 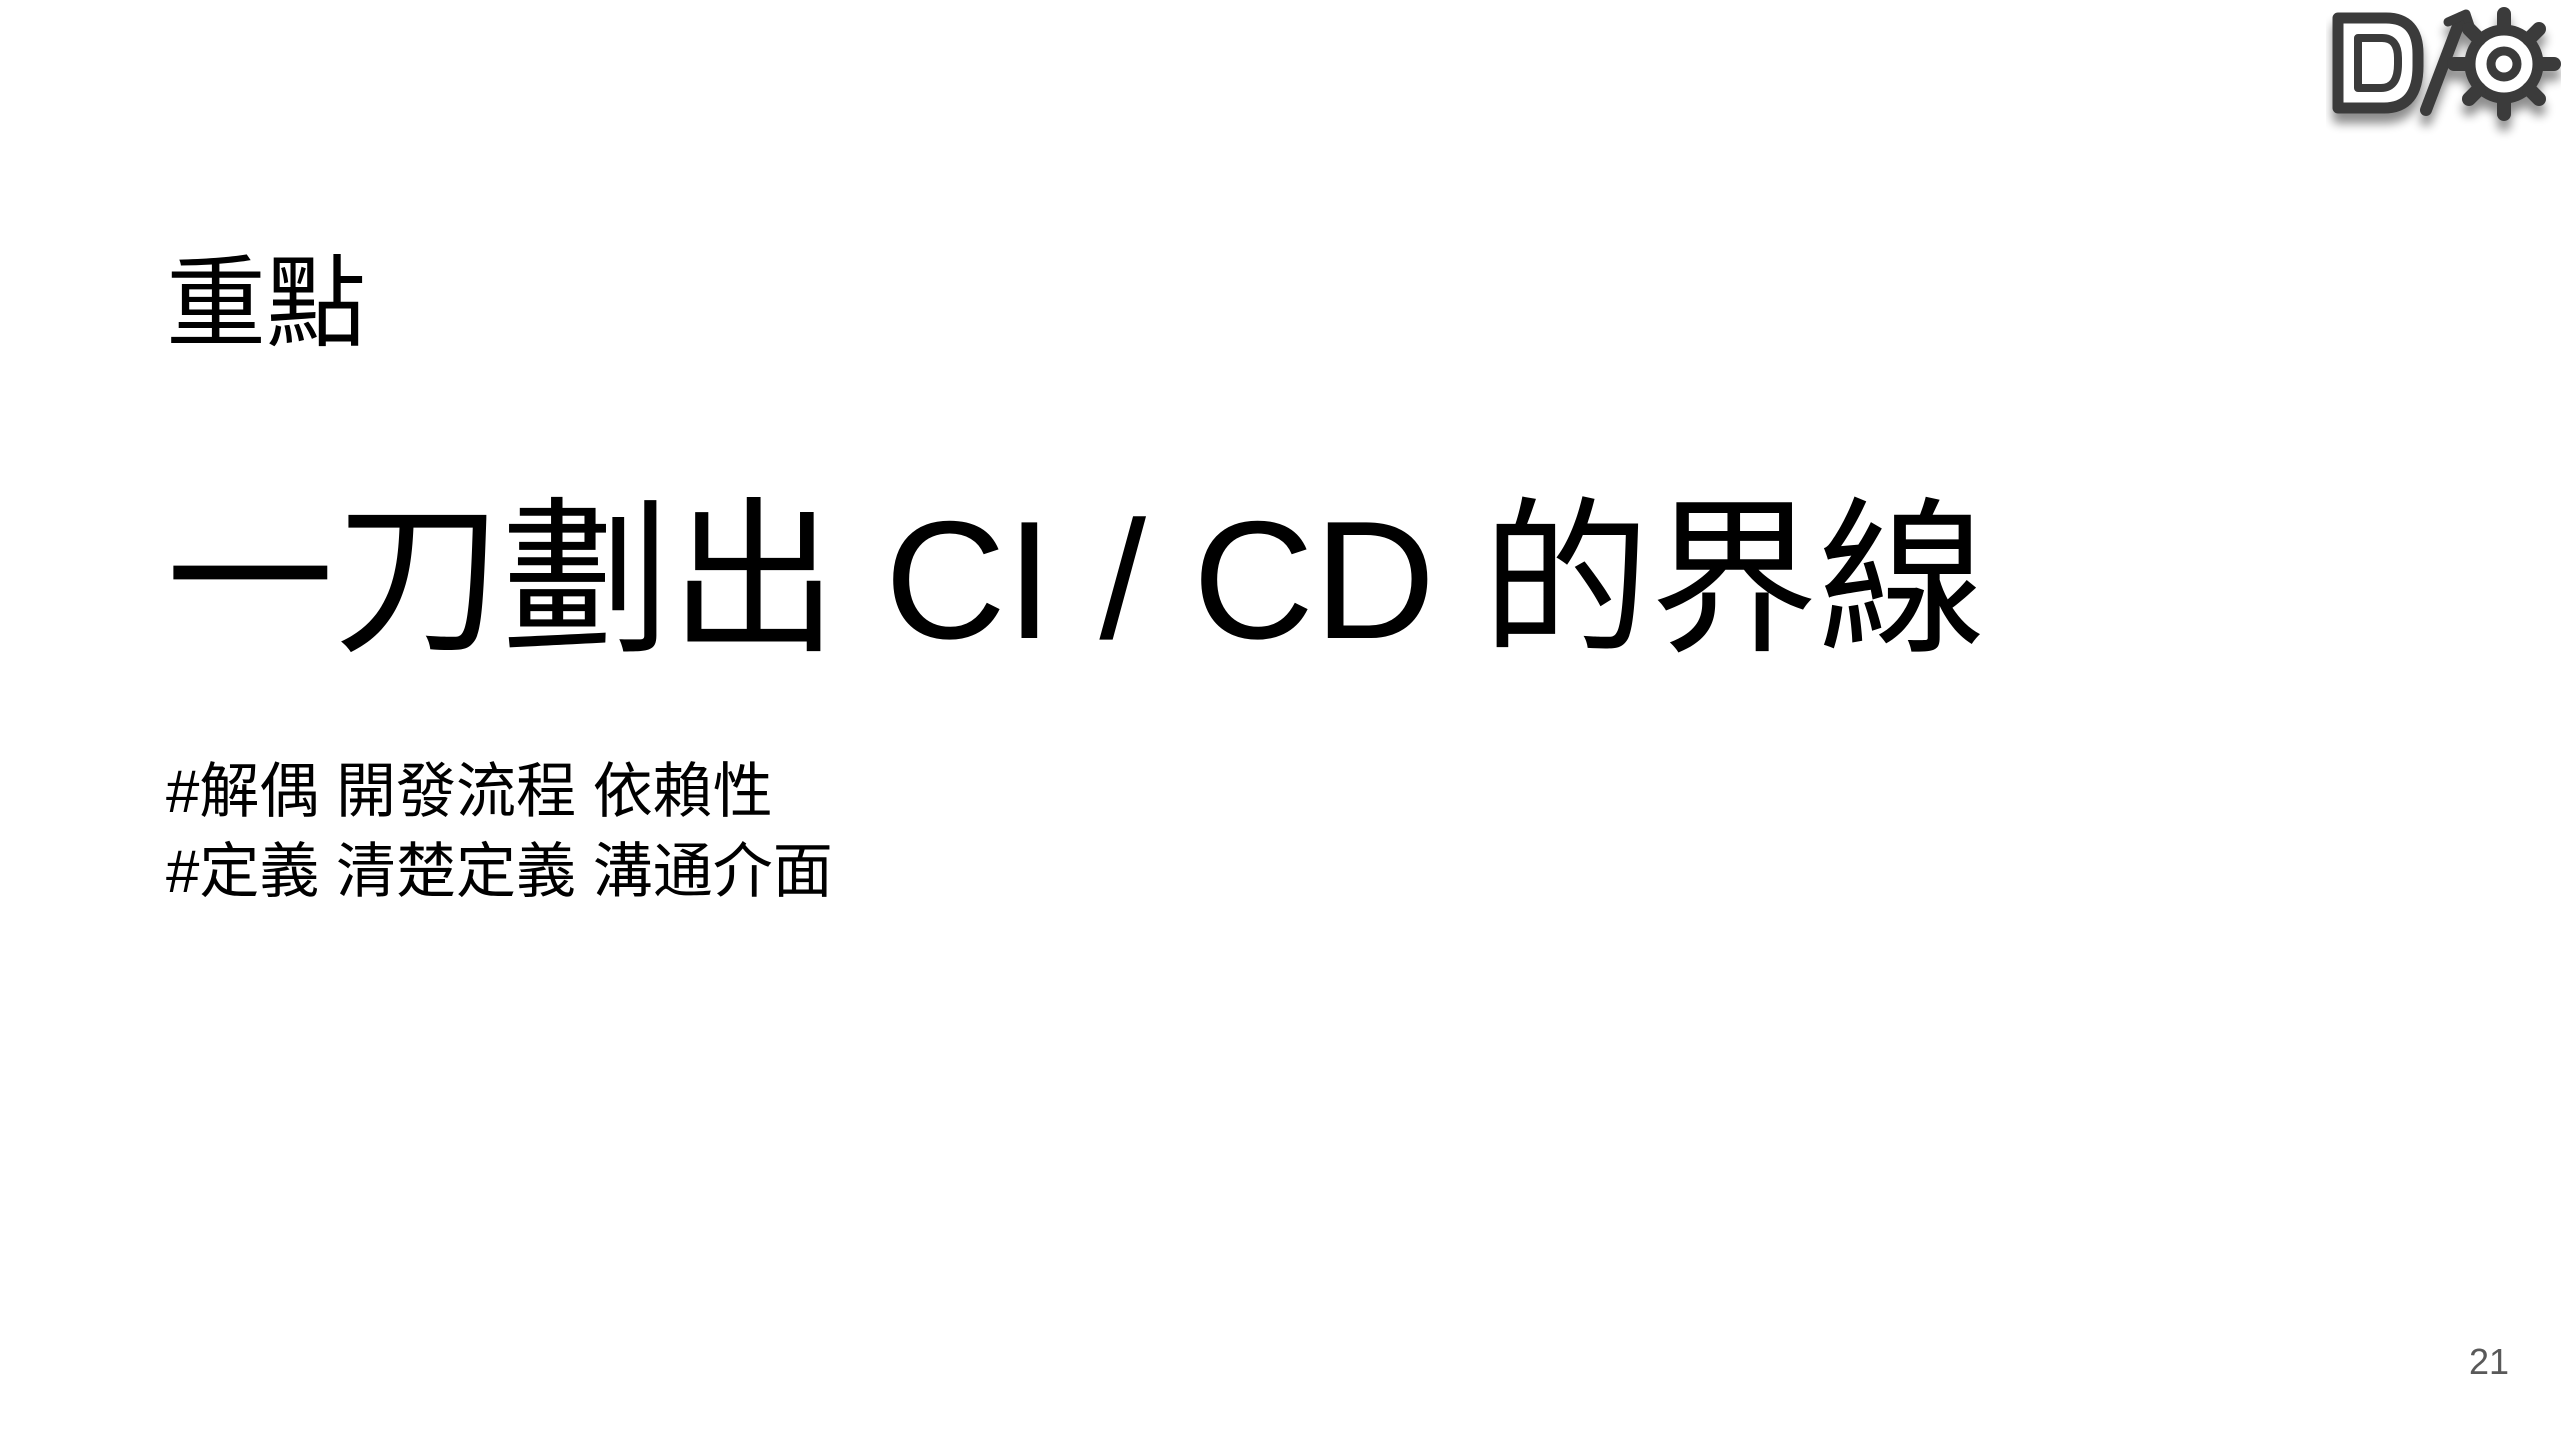 What do you see at coordinates (499, 871) in the screenshot?
I see `tag-line-definition: #定義 清楚定義 溝通介面` at bounding box center [499, 871].